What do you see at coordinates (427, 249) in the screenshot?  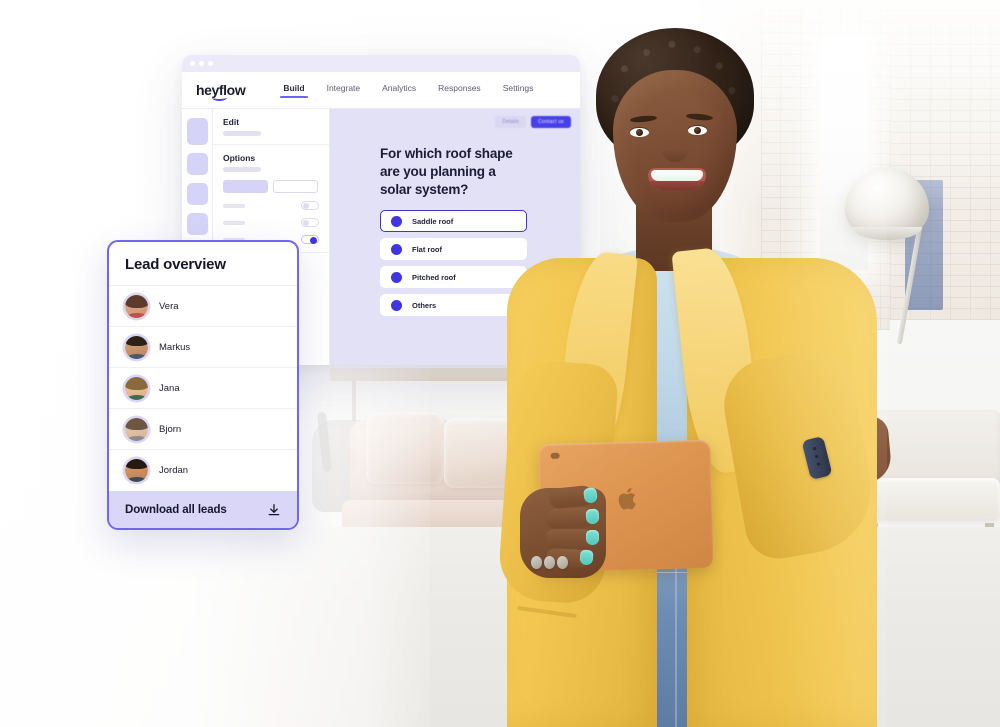 I see `option-label: Flat roof` at bounding box center [427, 249].